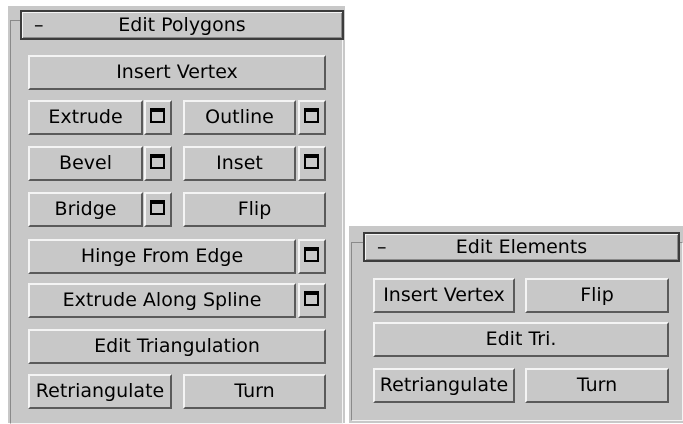 The height and width of the screenshot is (424, 683). I want to click on inset-button: Inset, so click(239, 163).